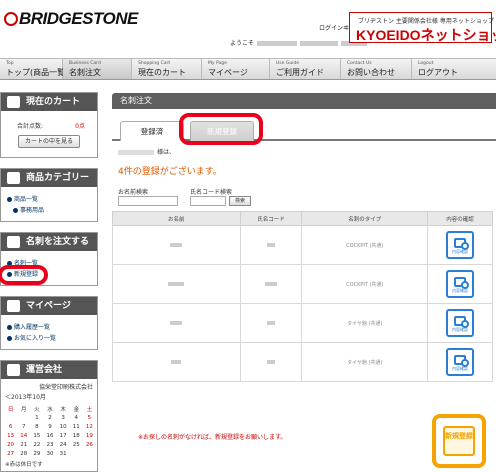 Image resolution: width=496 pixels, height=472 pixels. Describe the element at coordinates (50, 426) in the screenshot. I see `calendar-week: 6 7 8 9 10 11 12` at that location.